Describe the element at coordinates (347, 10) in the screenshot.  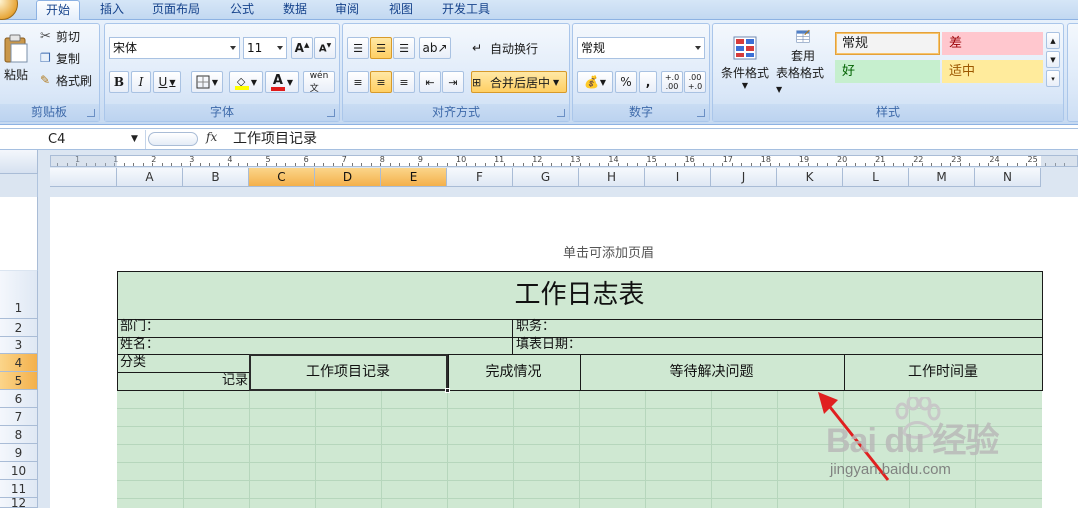
I see `tab-review: 审阅` at that location.